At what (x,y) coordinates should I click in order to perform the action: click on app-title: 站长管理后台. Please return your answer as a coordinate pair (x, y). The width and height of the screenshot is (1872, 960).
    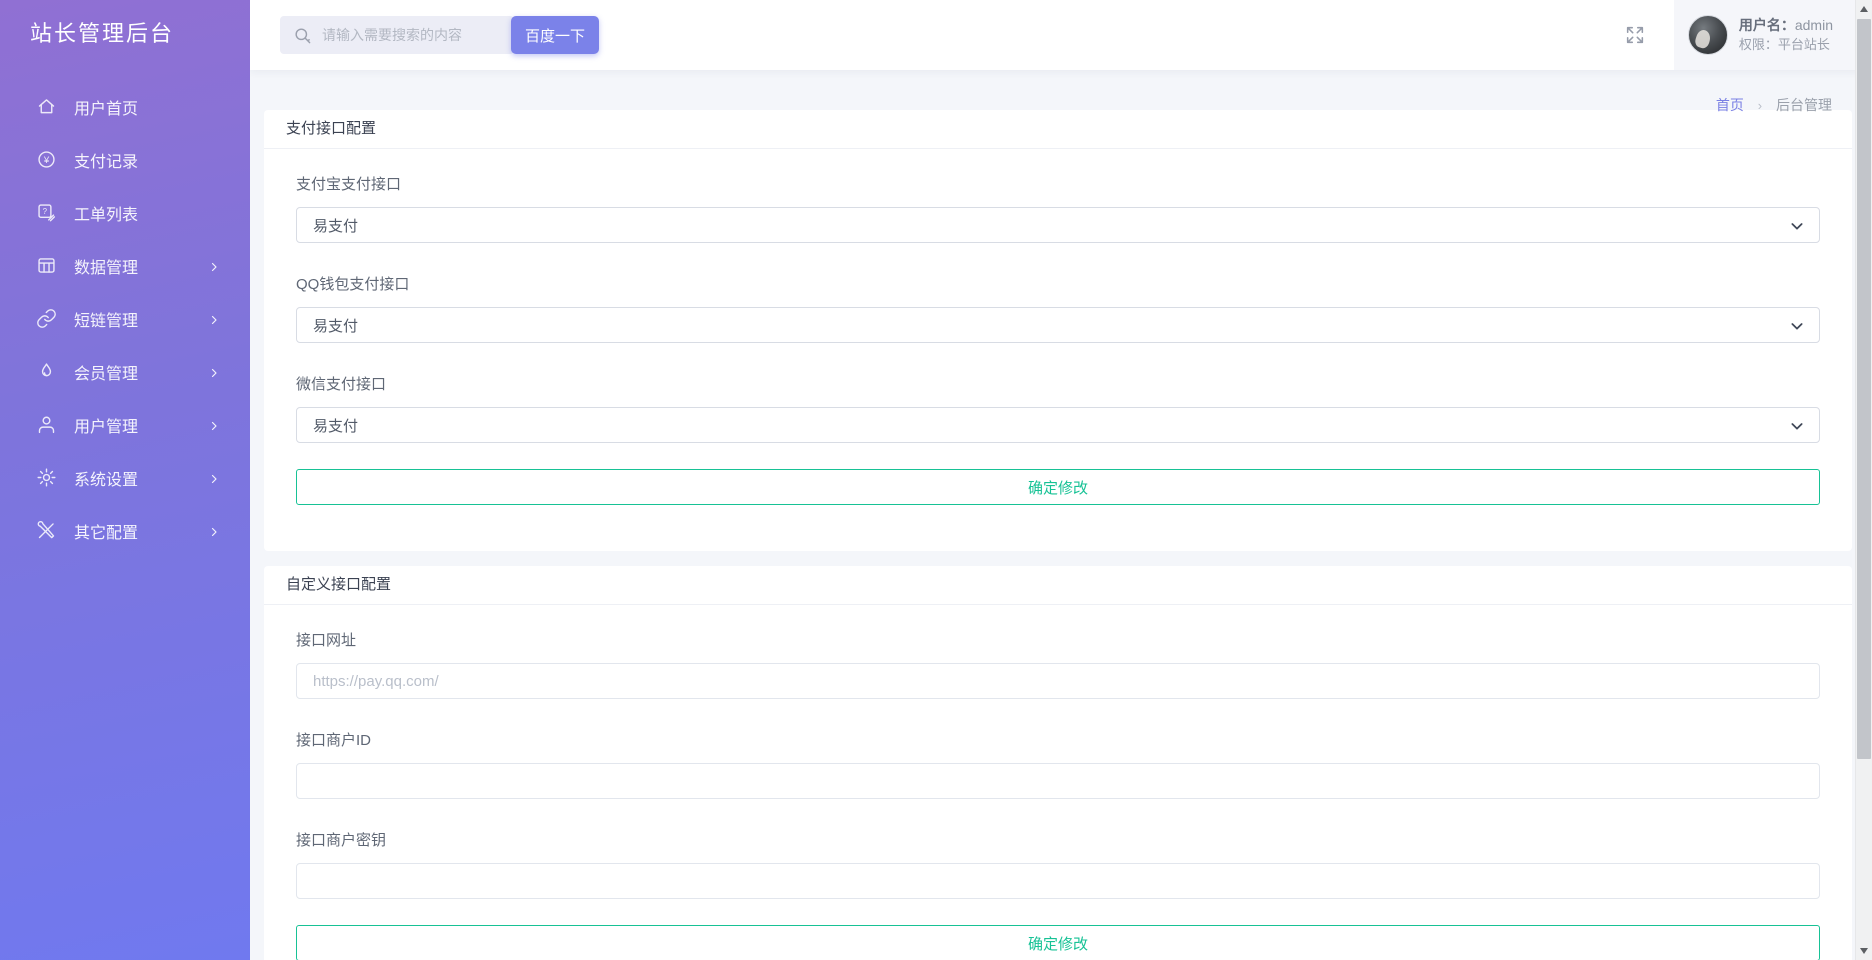
    Looking at the image, I should click on (102, 33).